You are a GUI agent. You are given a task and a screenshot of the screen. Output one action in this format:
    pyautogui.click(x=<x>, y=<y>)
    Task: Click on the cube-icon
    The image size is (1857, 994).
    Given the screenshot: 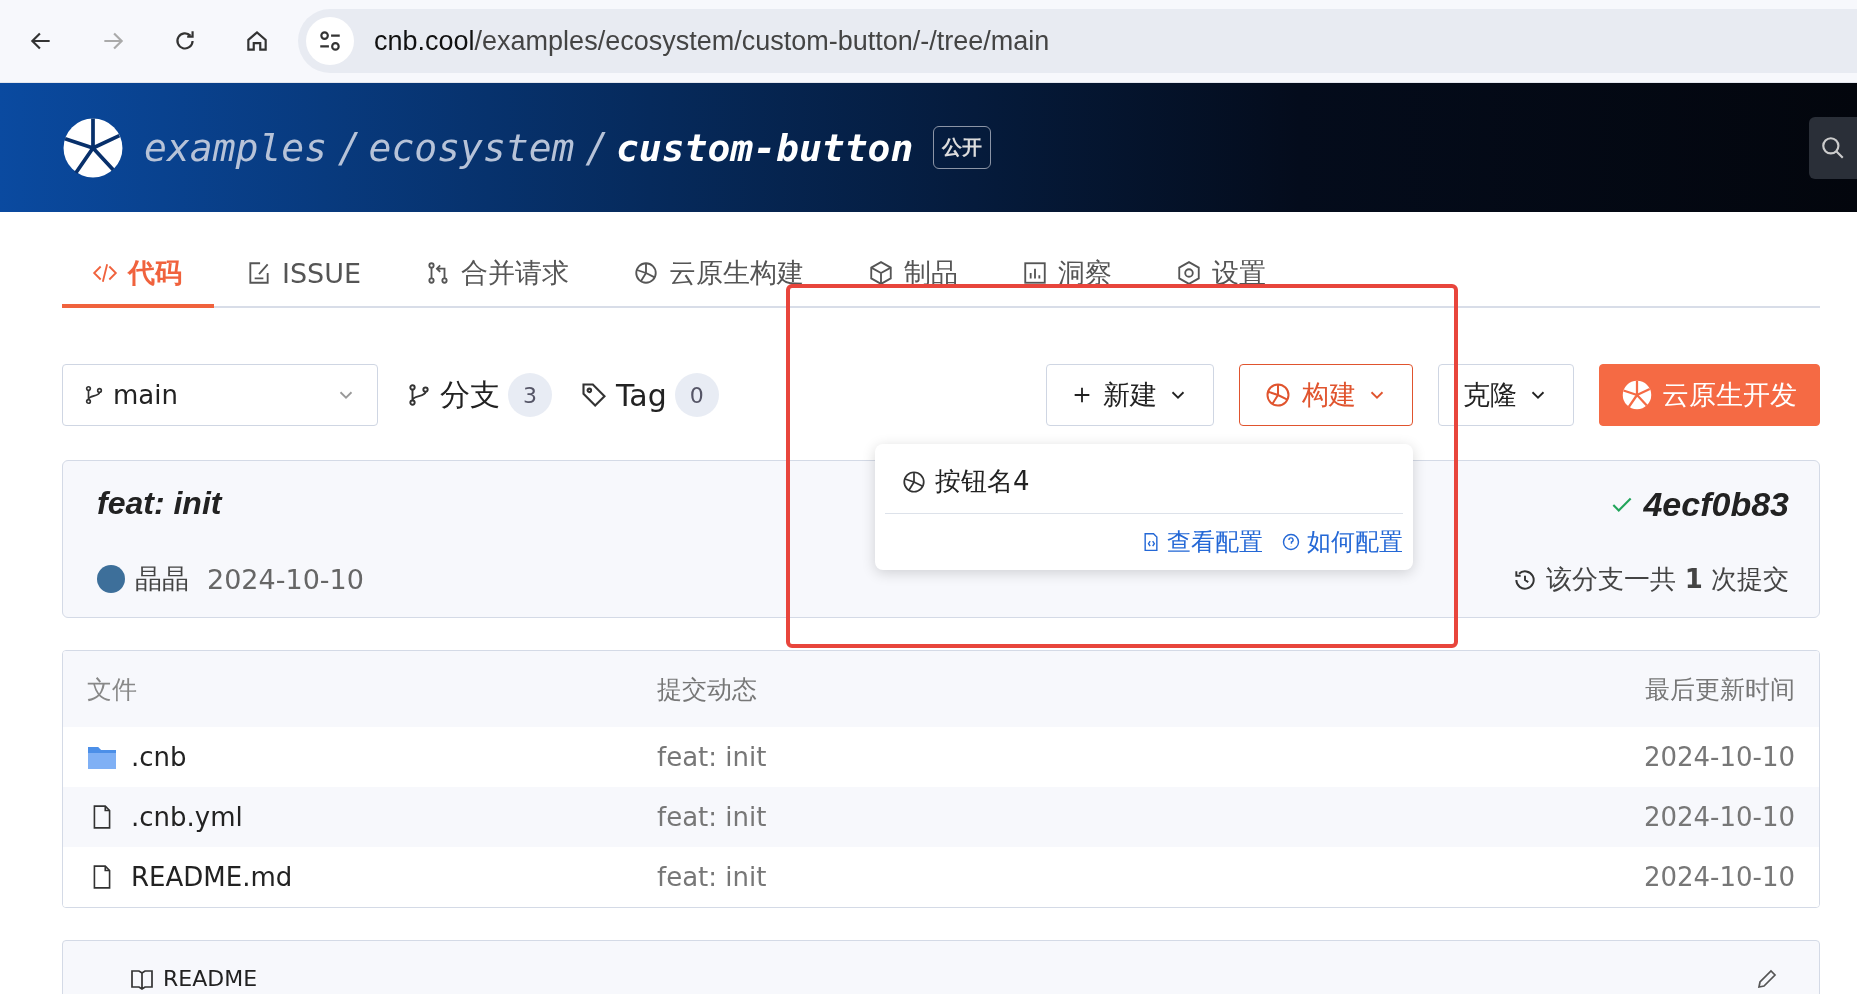 What is the action you would take?
    pyautogui.click(x=881, y=273)
    